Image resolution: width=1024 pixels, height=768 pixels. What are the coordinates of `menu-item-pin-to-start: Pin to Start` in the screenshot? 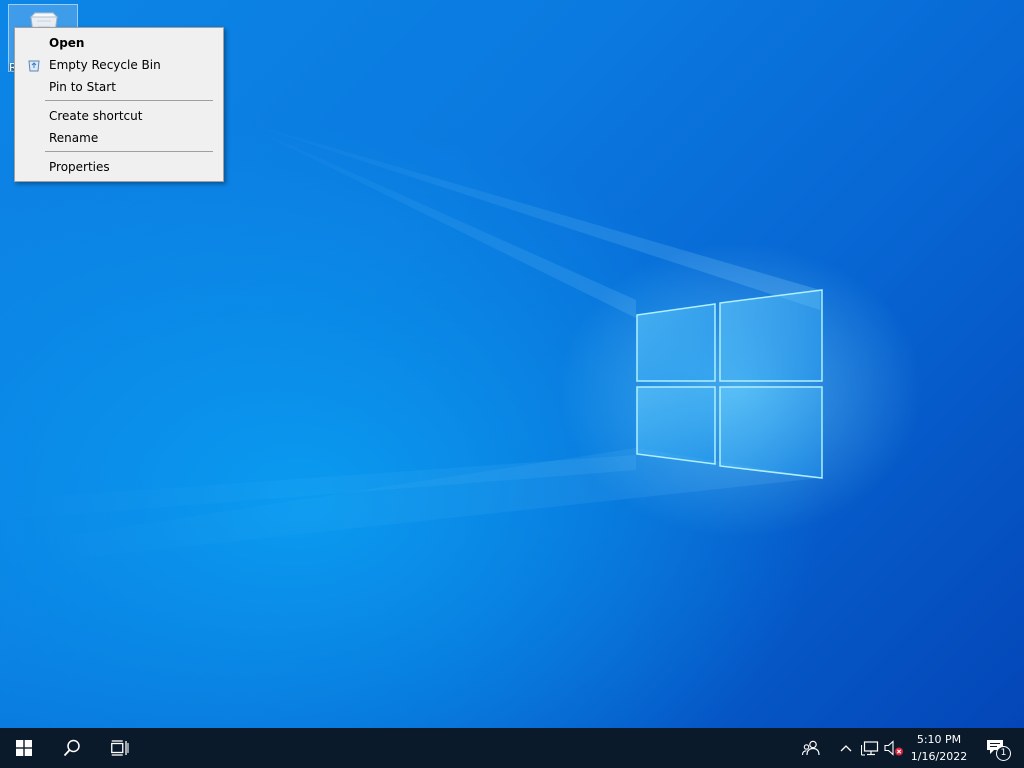 It's located at (119, 87).